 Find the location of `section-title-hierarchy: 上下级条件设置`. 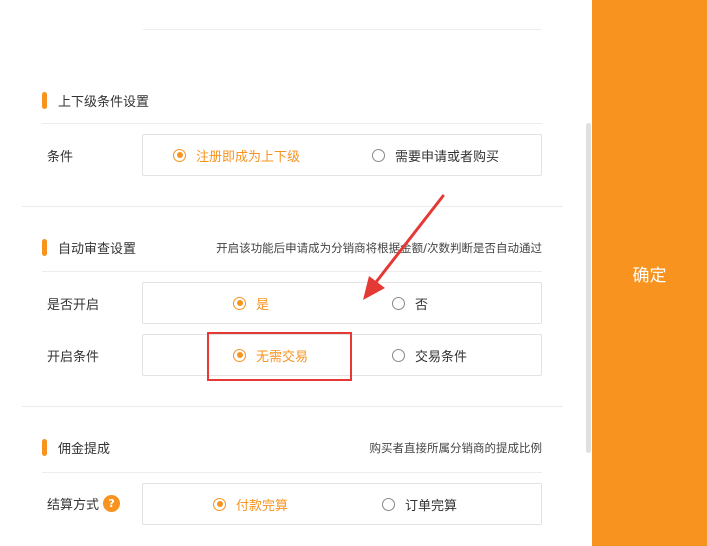

section-title-hierarchy: 上下级条件设置 is located at coordinates (95, 100).